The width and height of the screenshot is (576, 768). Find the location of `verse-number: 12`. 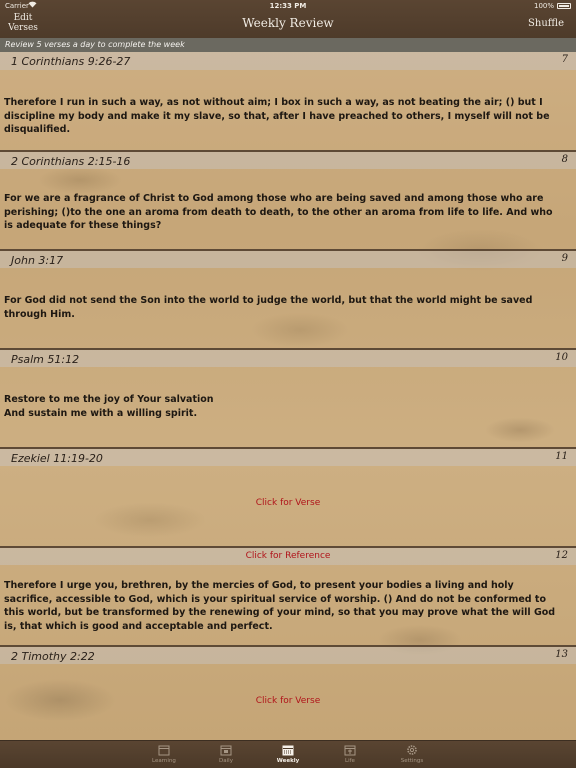

verse-number: 12 is located at coordinates (561, 555).